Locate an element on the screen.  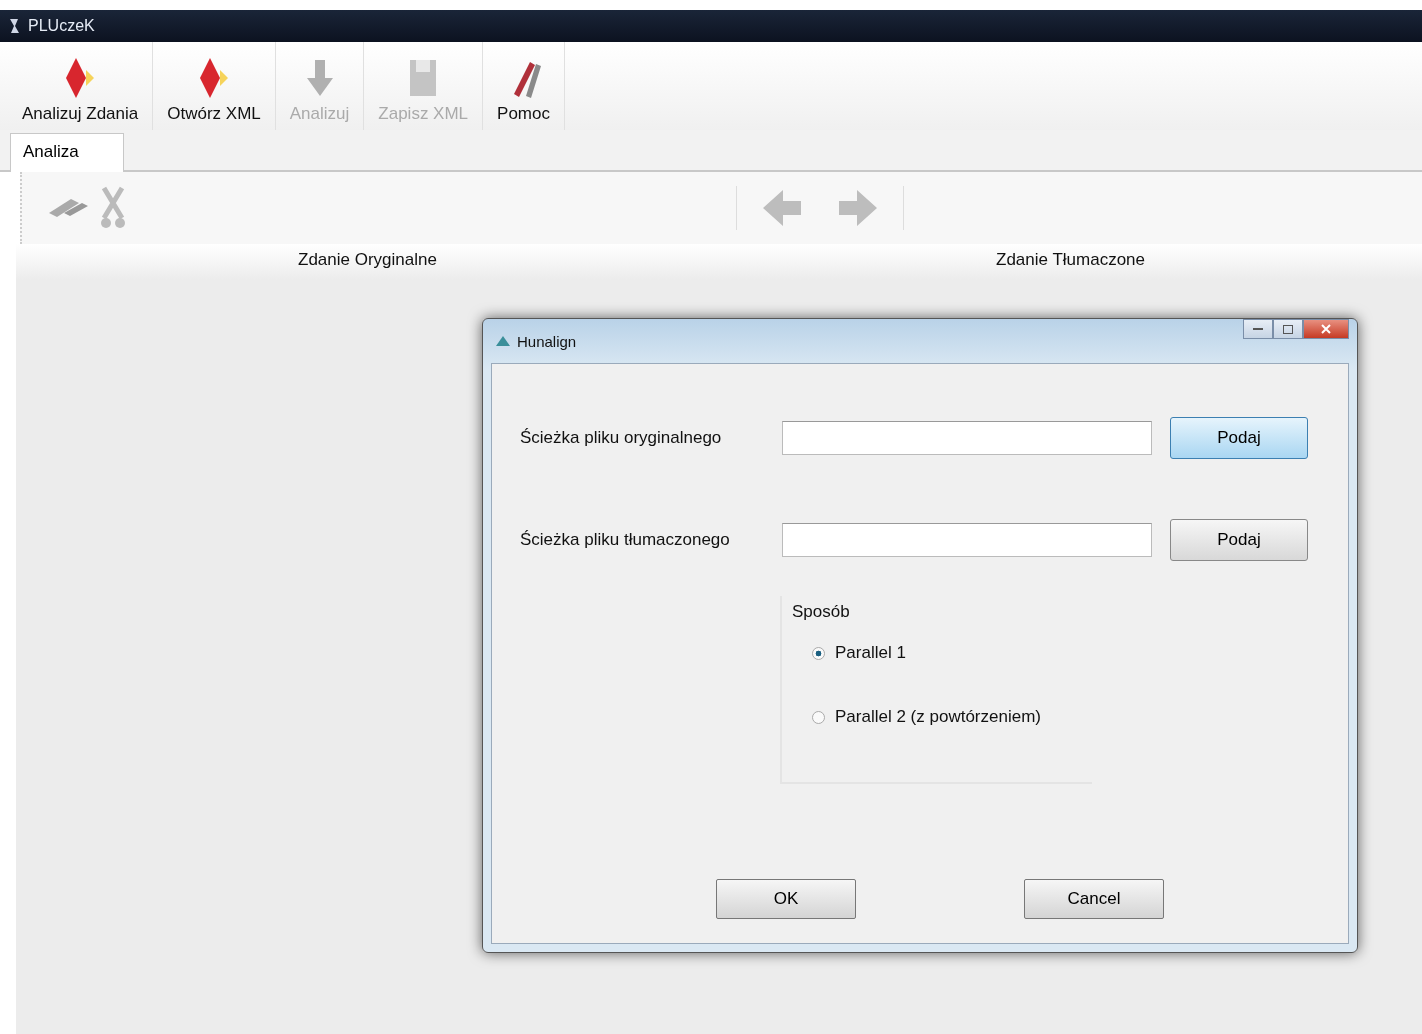
group-label: Sposób is located at coordinates (821, 612).